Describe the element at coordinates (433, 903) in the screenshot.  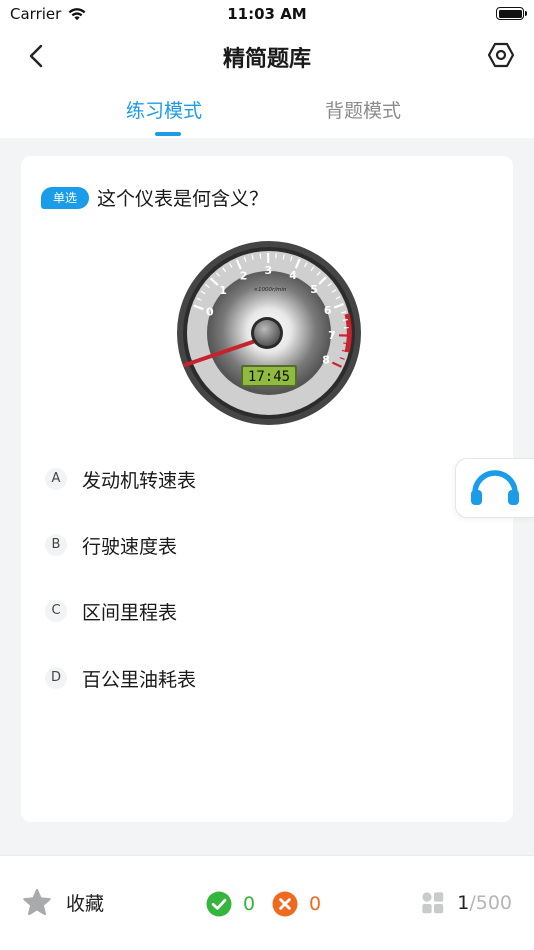
I see `grid-icon` at that location.